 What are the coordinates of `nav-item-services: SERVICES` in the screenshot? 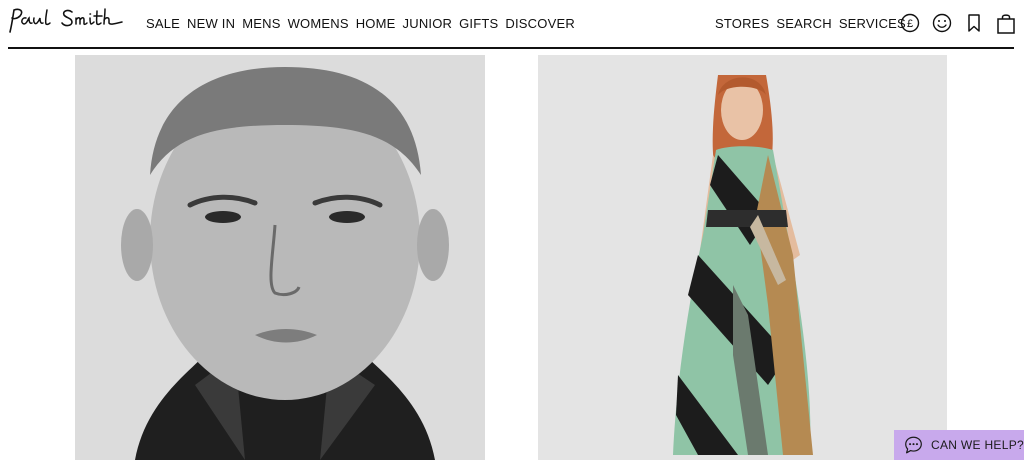 It's located at (872, 23).